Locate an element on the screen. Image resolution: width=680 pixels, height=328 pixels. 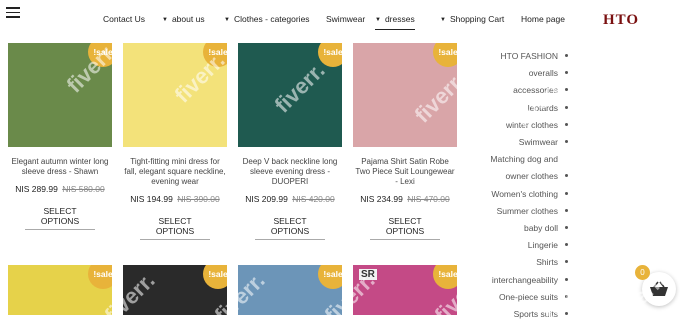
sidebar-category-item: Summer clothes is located at coordinates (529, 211).